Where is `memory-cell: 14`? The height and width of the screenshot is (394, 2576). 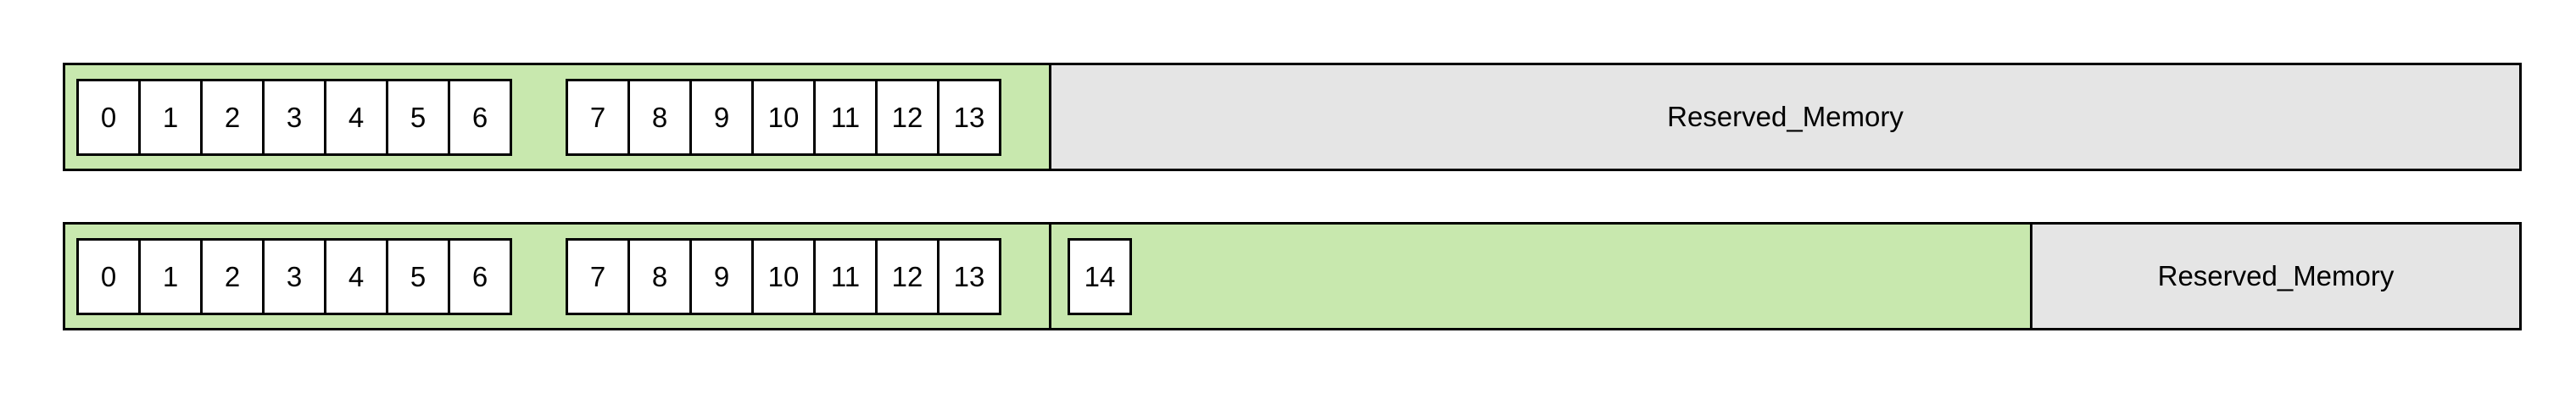 memory-cell: 14 is located at coordinates (1100, 276).